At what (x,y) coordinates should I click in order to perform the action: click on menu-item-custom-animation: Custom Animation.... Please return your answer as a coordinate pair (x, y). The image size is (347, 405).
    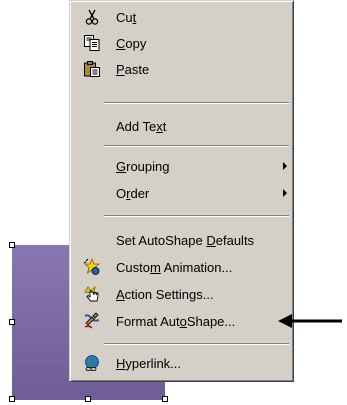
    Looking at the image, I should click on (181, 267).